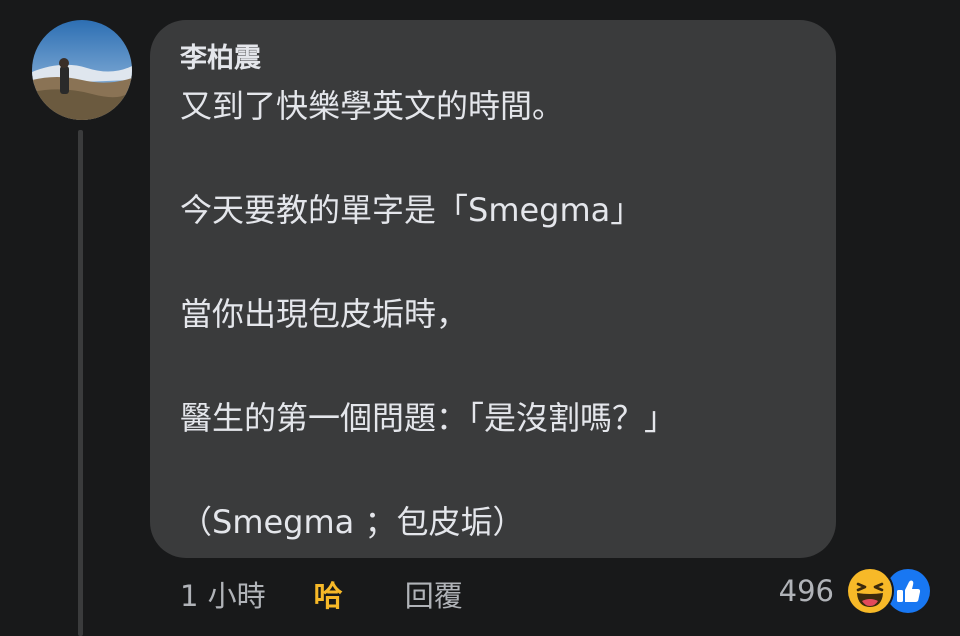  What do you see at coordinates (328, 594) in the screenshot?
I see `reaction-button: 哈` at bounding box center [328, 594].